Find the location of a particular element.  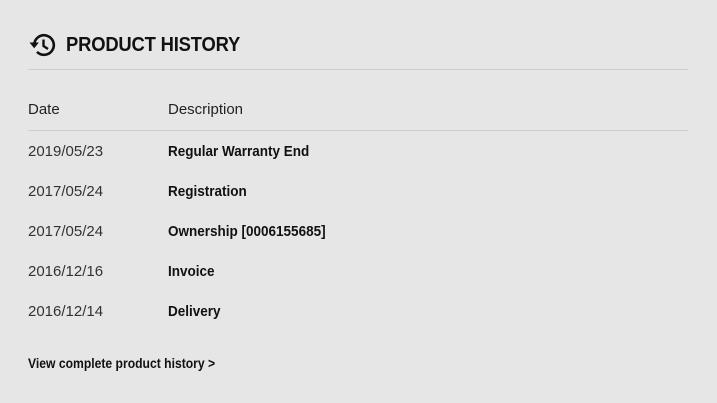

table-row: 2017/05/24 Ownership [0006155685] is located at coordinates (358, 234).